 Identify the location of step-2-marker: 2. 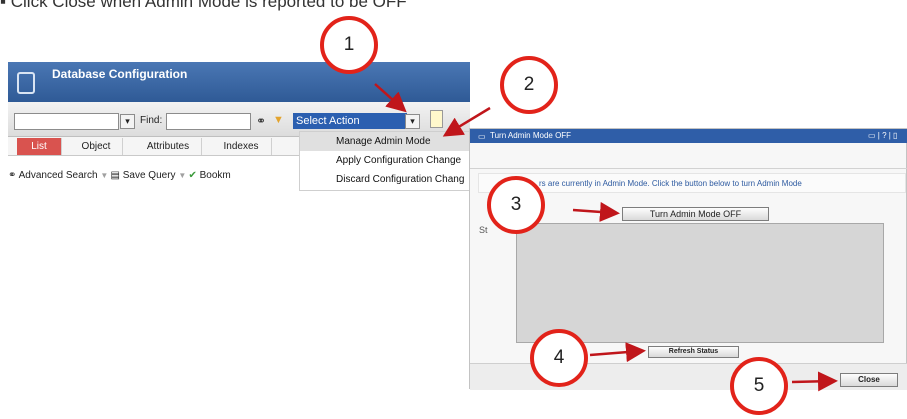
(529, 85).